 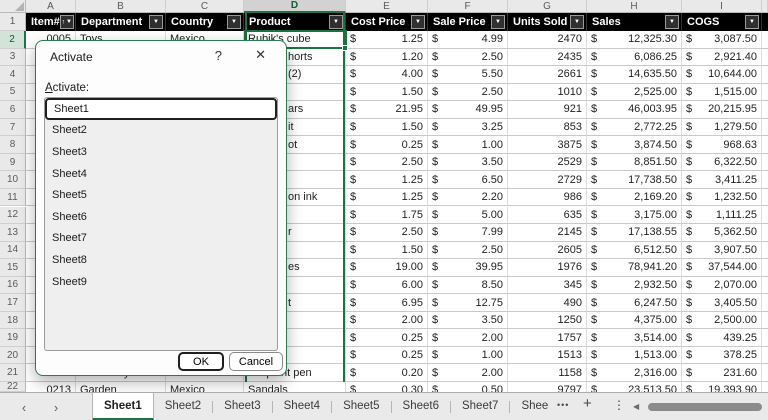 What do you see at coordinates (722, 197) in the screenshot?
I see `cell-cogs: $1,232.50` at bounding box center [722, 197].